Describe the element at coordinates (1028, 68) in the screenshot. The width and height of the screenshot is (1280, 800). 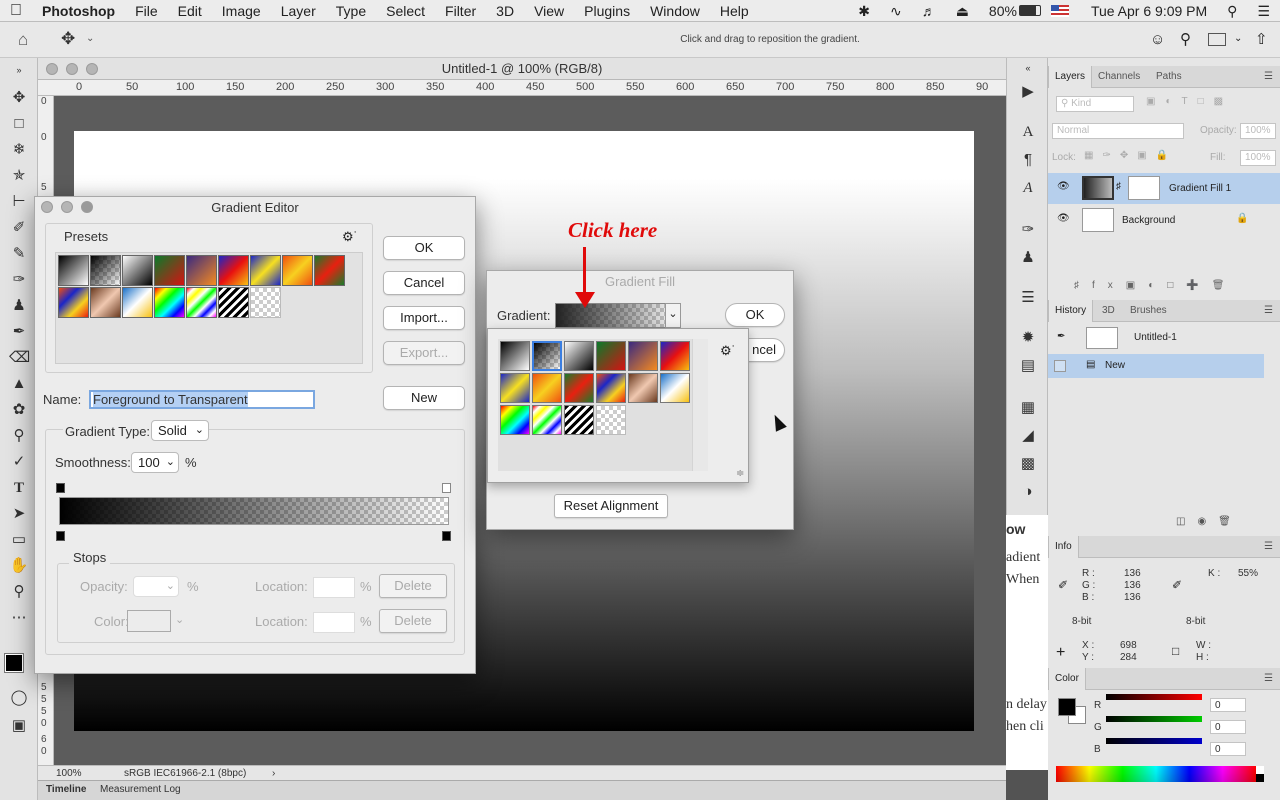
I see `collapse-icon: «` at that location.